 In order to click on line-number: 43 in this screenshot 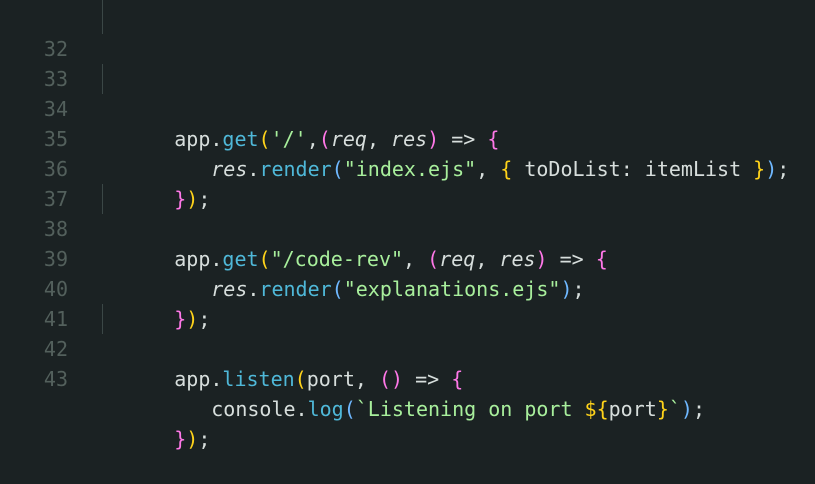, I will do `click(55, 379)`.